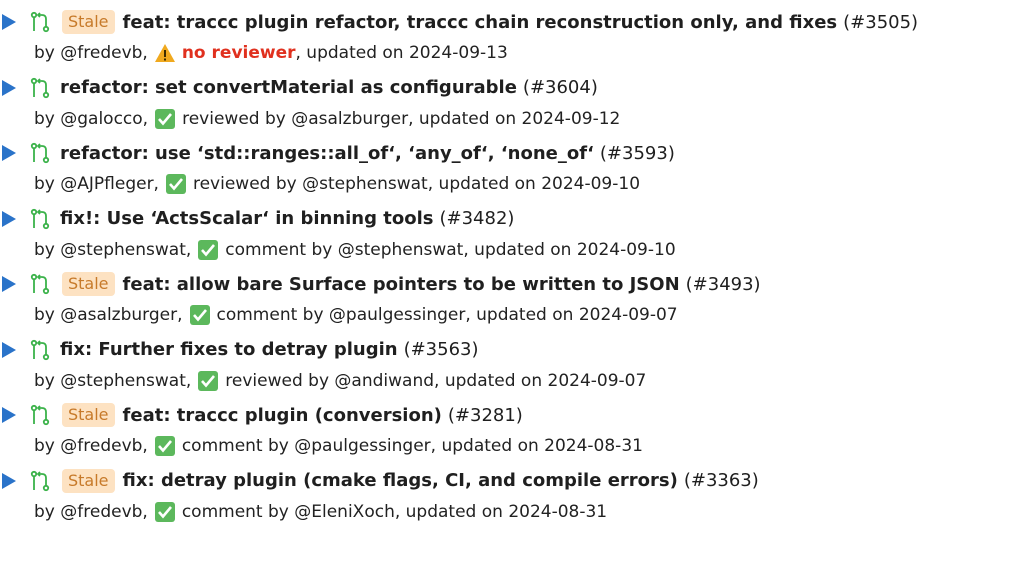 Image resolution: width=1016 pixels, height=583 pixels. What do you see at coordinates (165, 53) in the screenshot?
I see `warning-icon` at bounding box center [165, 53].